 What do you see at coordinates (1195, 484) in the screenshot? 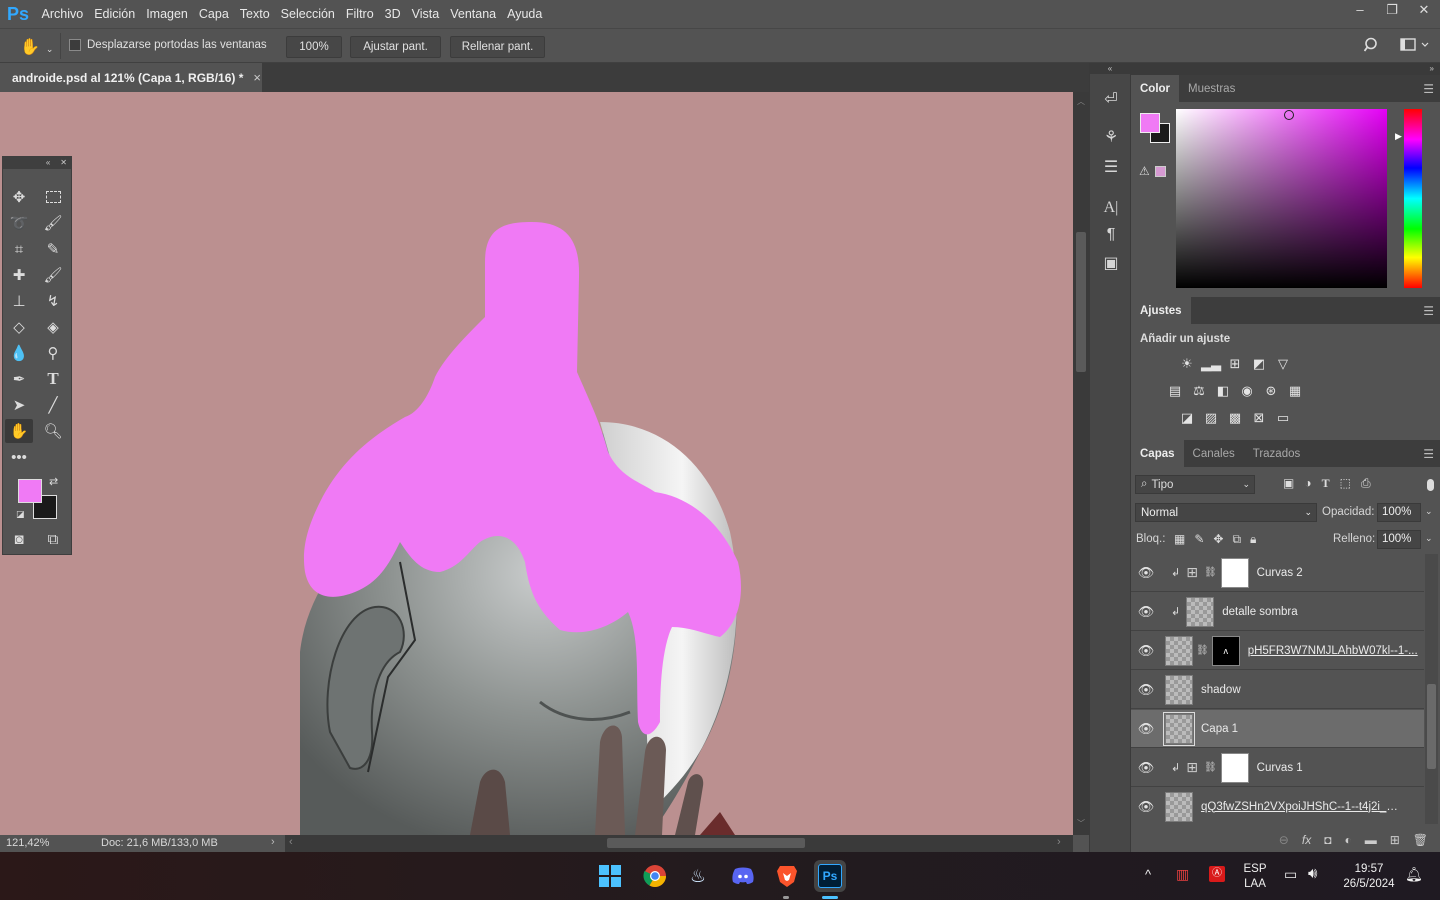
I see `layer-filter-select: ⌕ Tipo ⌄` at bounding box center [1195, 484].